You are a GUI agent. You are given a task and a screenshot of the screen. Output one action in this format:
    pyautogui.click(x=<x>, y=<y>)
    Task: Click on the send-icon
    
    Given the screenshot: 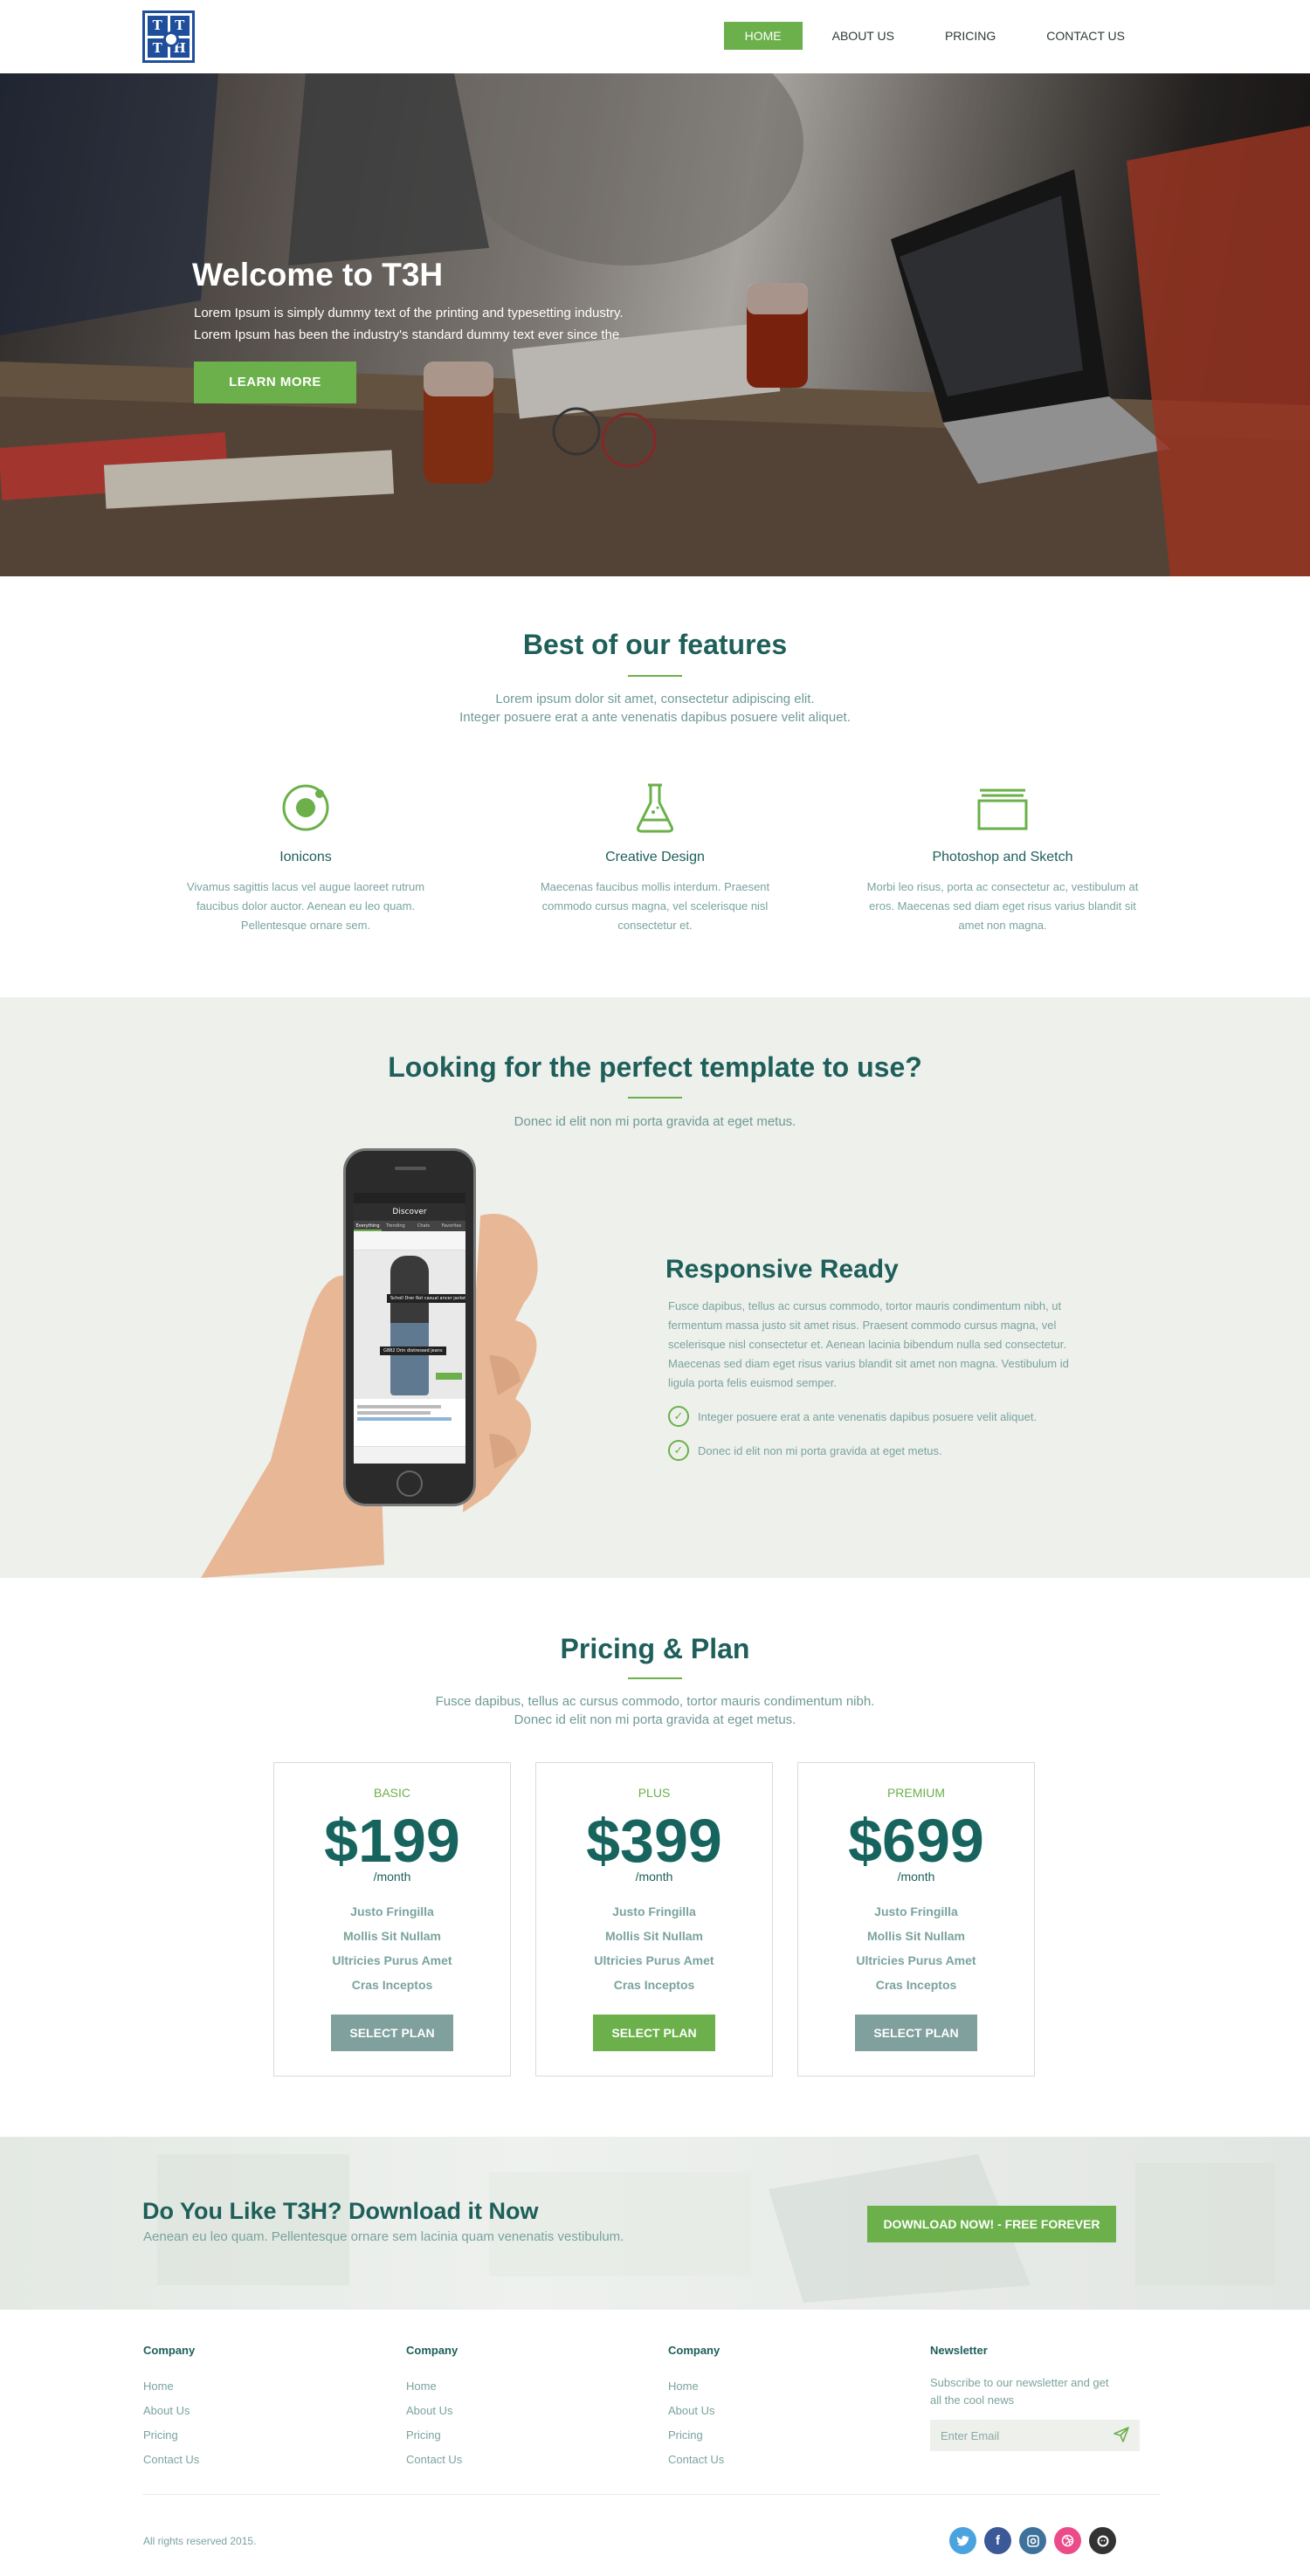 What is the action you would take?
    pyautogui.click(x=1121, y=2435)
    